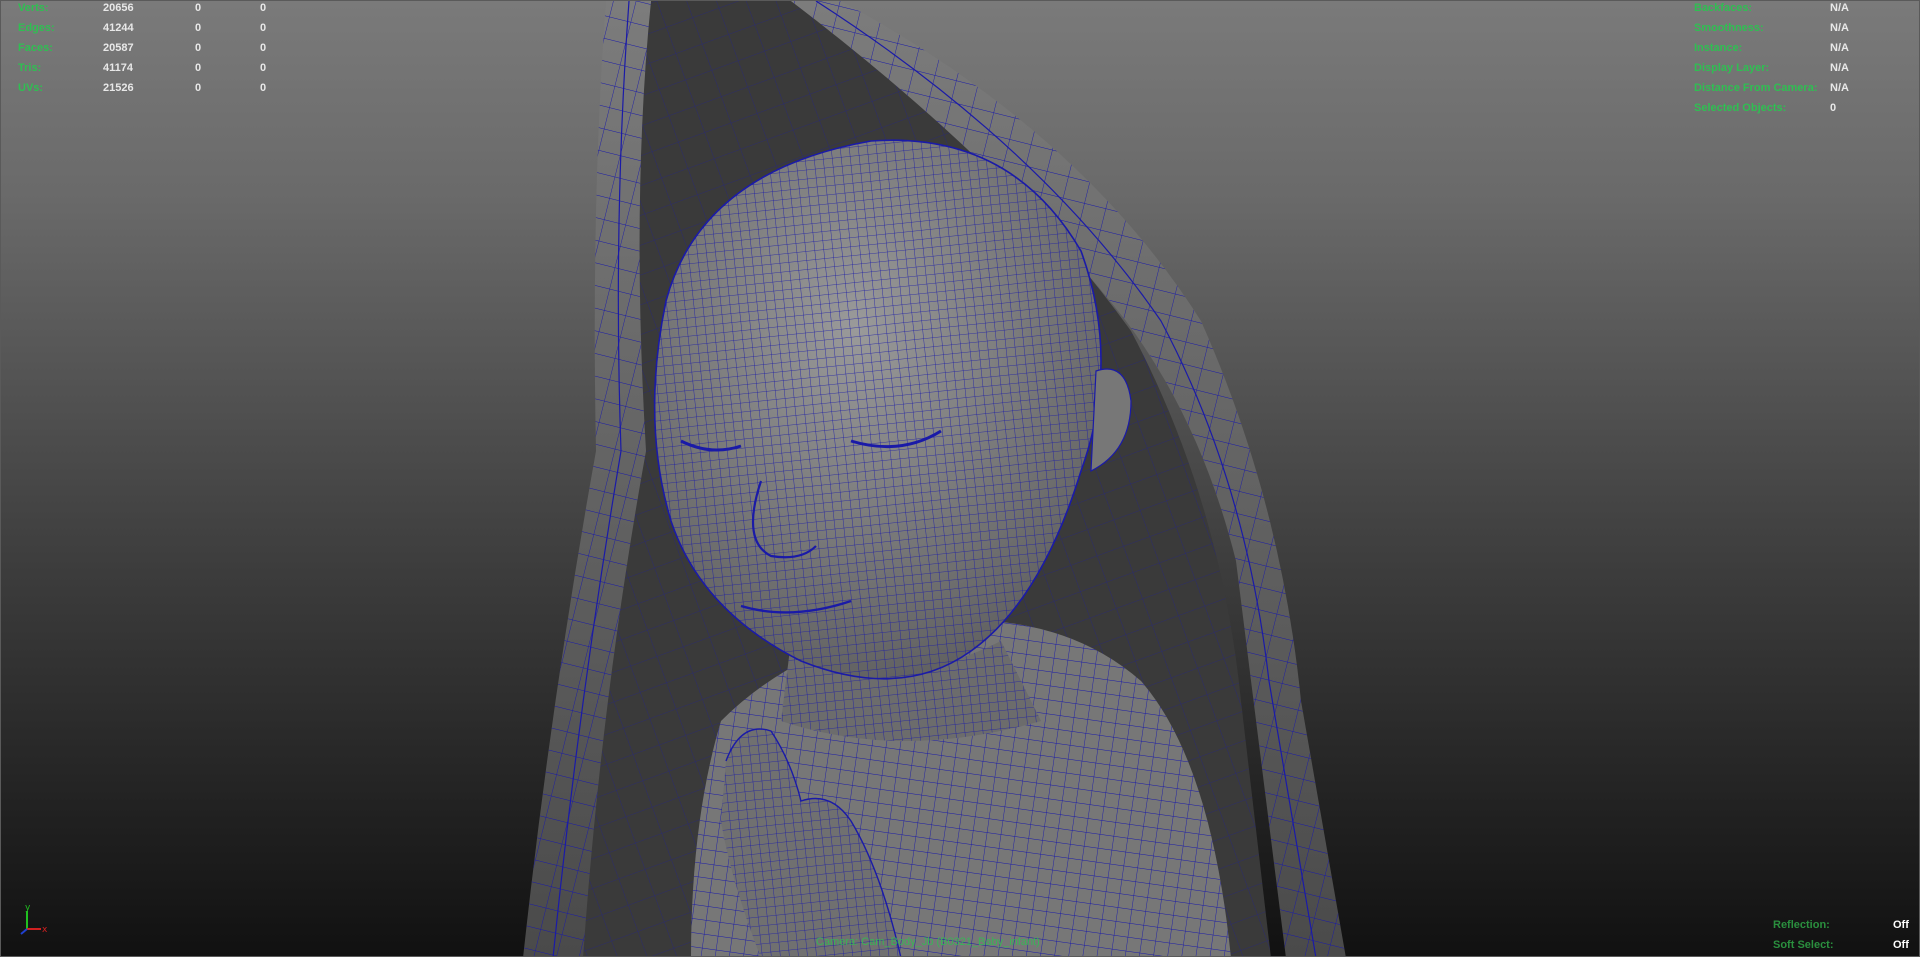  Describe the element at coordinates (159, 9) in the screenshot. I see `hud-row-verts: Verts: 20656 0 0` at that location.